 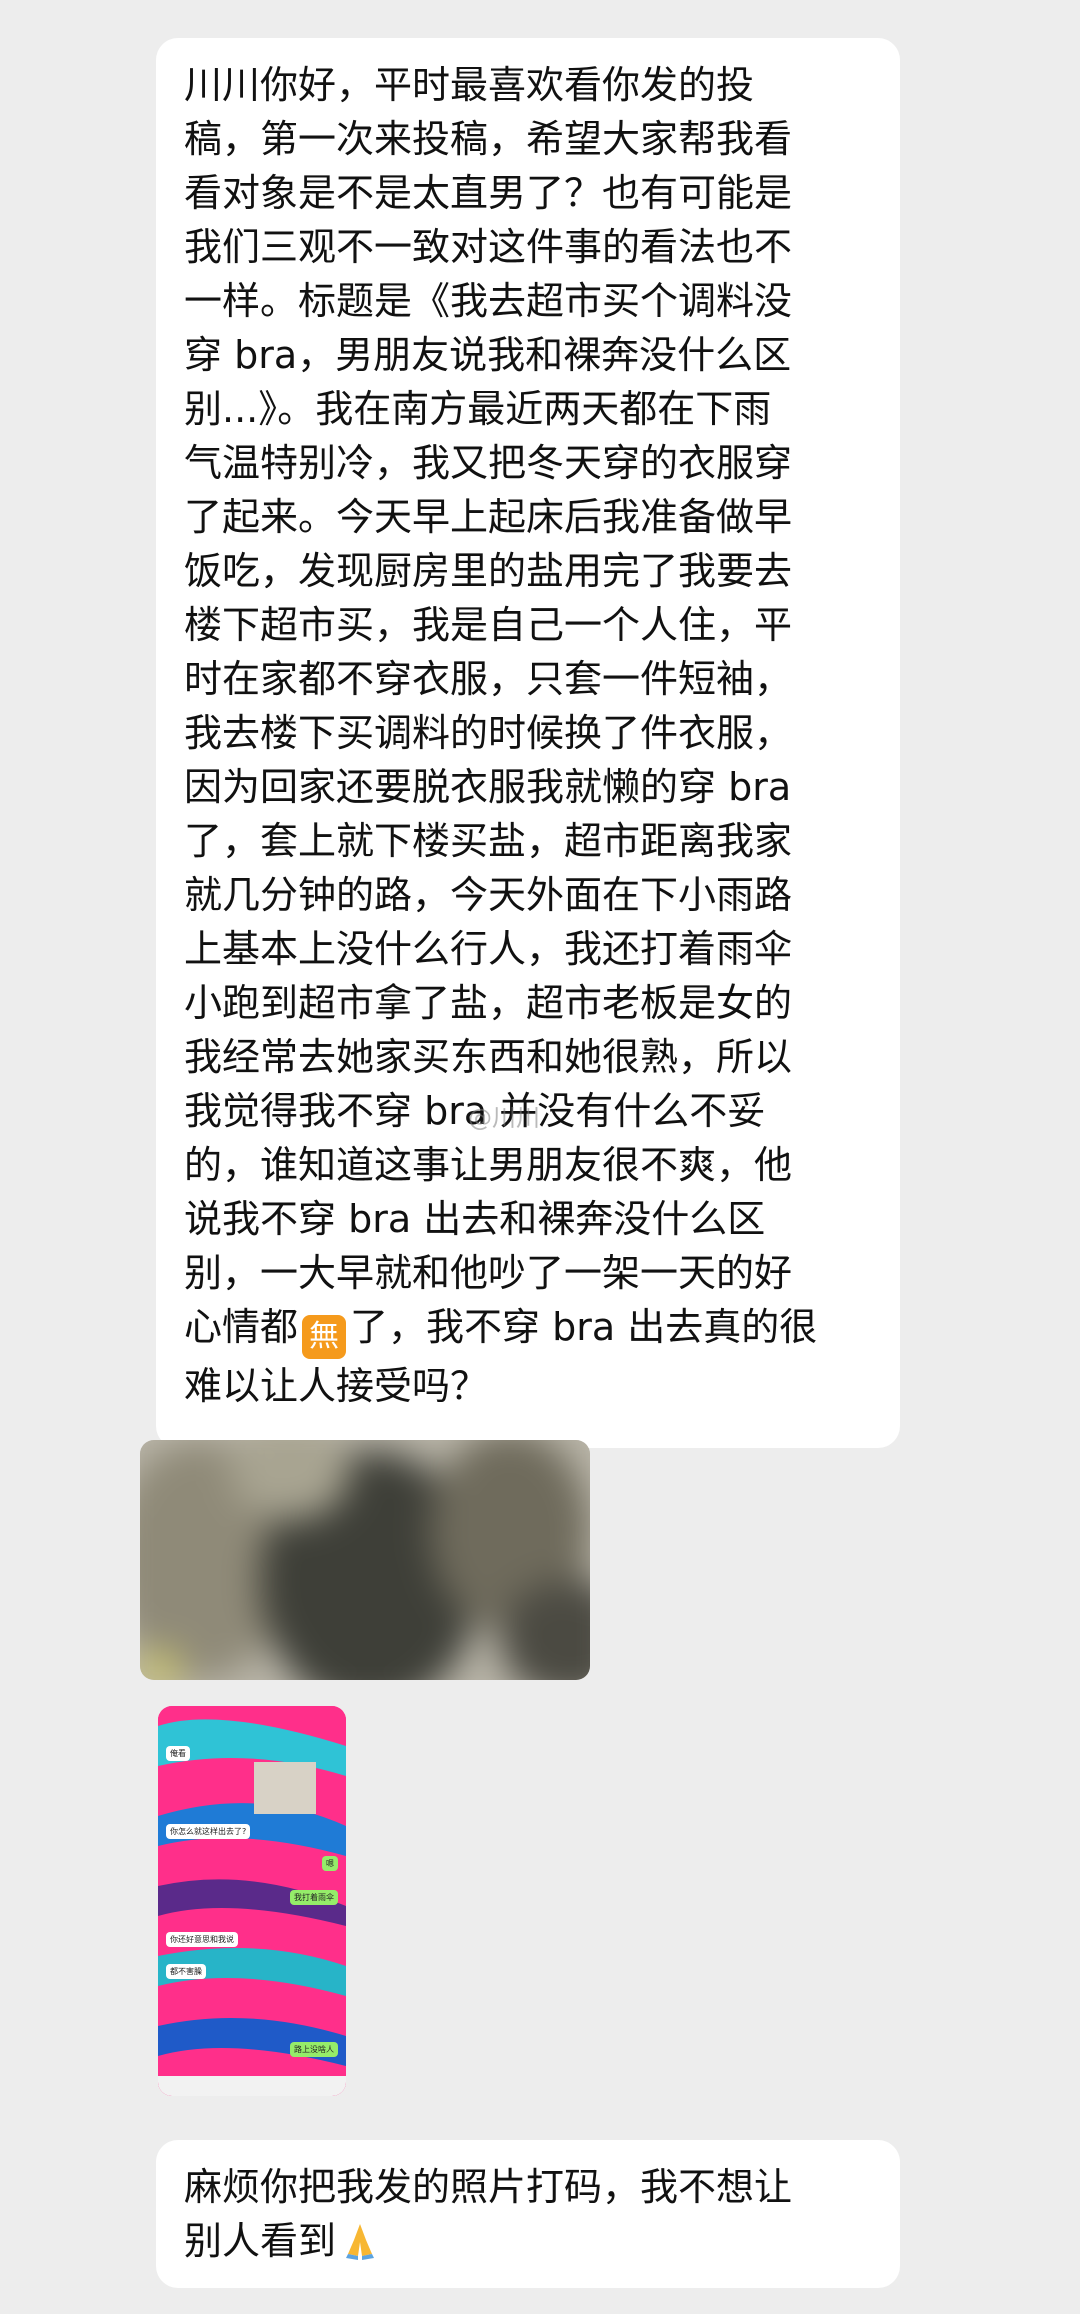 I want to click on thumbnail-message: 嗯, so click(x=330, y=1863).